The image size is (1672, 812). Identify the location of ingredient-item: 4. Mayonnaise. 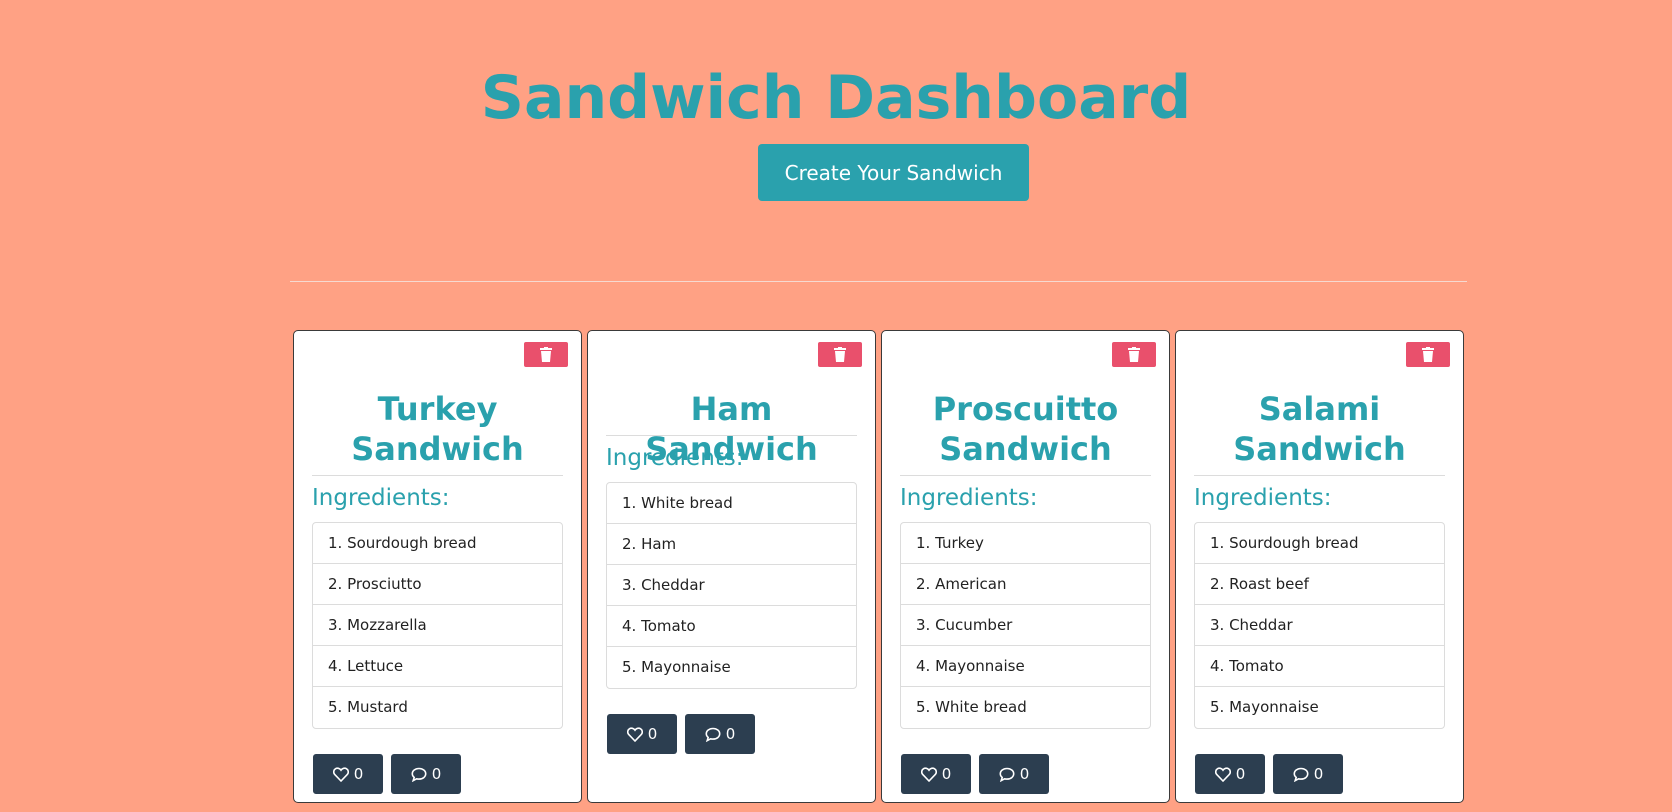
(1025, 666).